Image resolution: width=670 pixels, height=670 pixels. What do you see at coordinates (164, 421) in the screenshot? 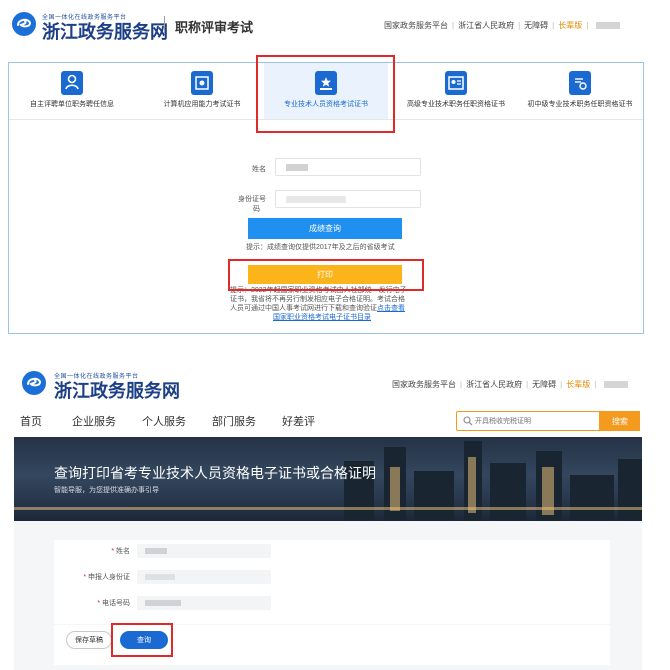
I see `nav-personal-services: 个人服务` at bounding box center [164, 421].